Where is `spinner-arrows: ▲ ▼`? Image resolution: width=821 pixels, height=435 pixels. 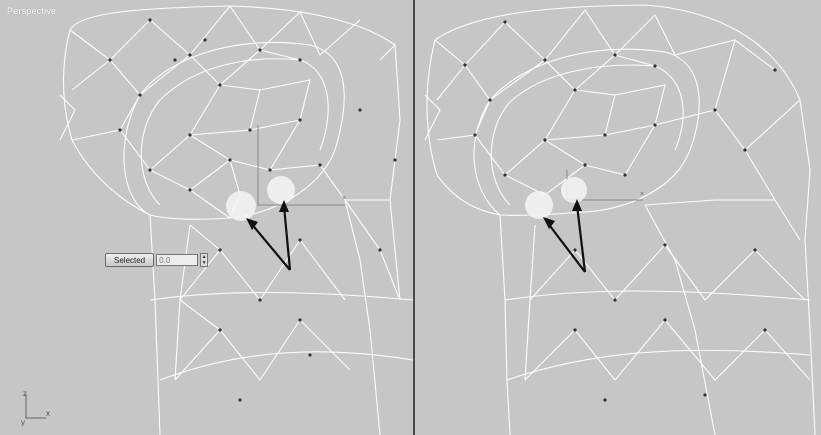
spinner-arrows: ▲ ▼ is located at coordinates (204, 260).